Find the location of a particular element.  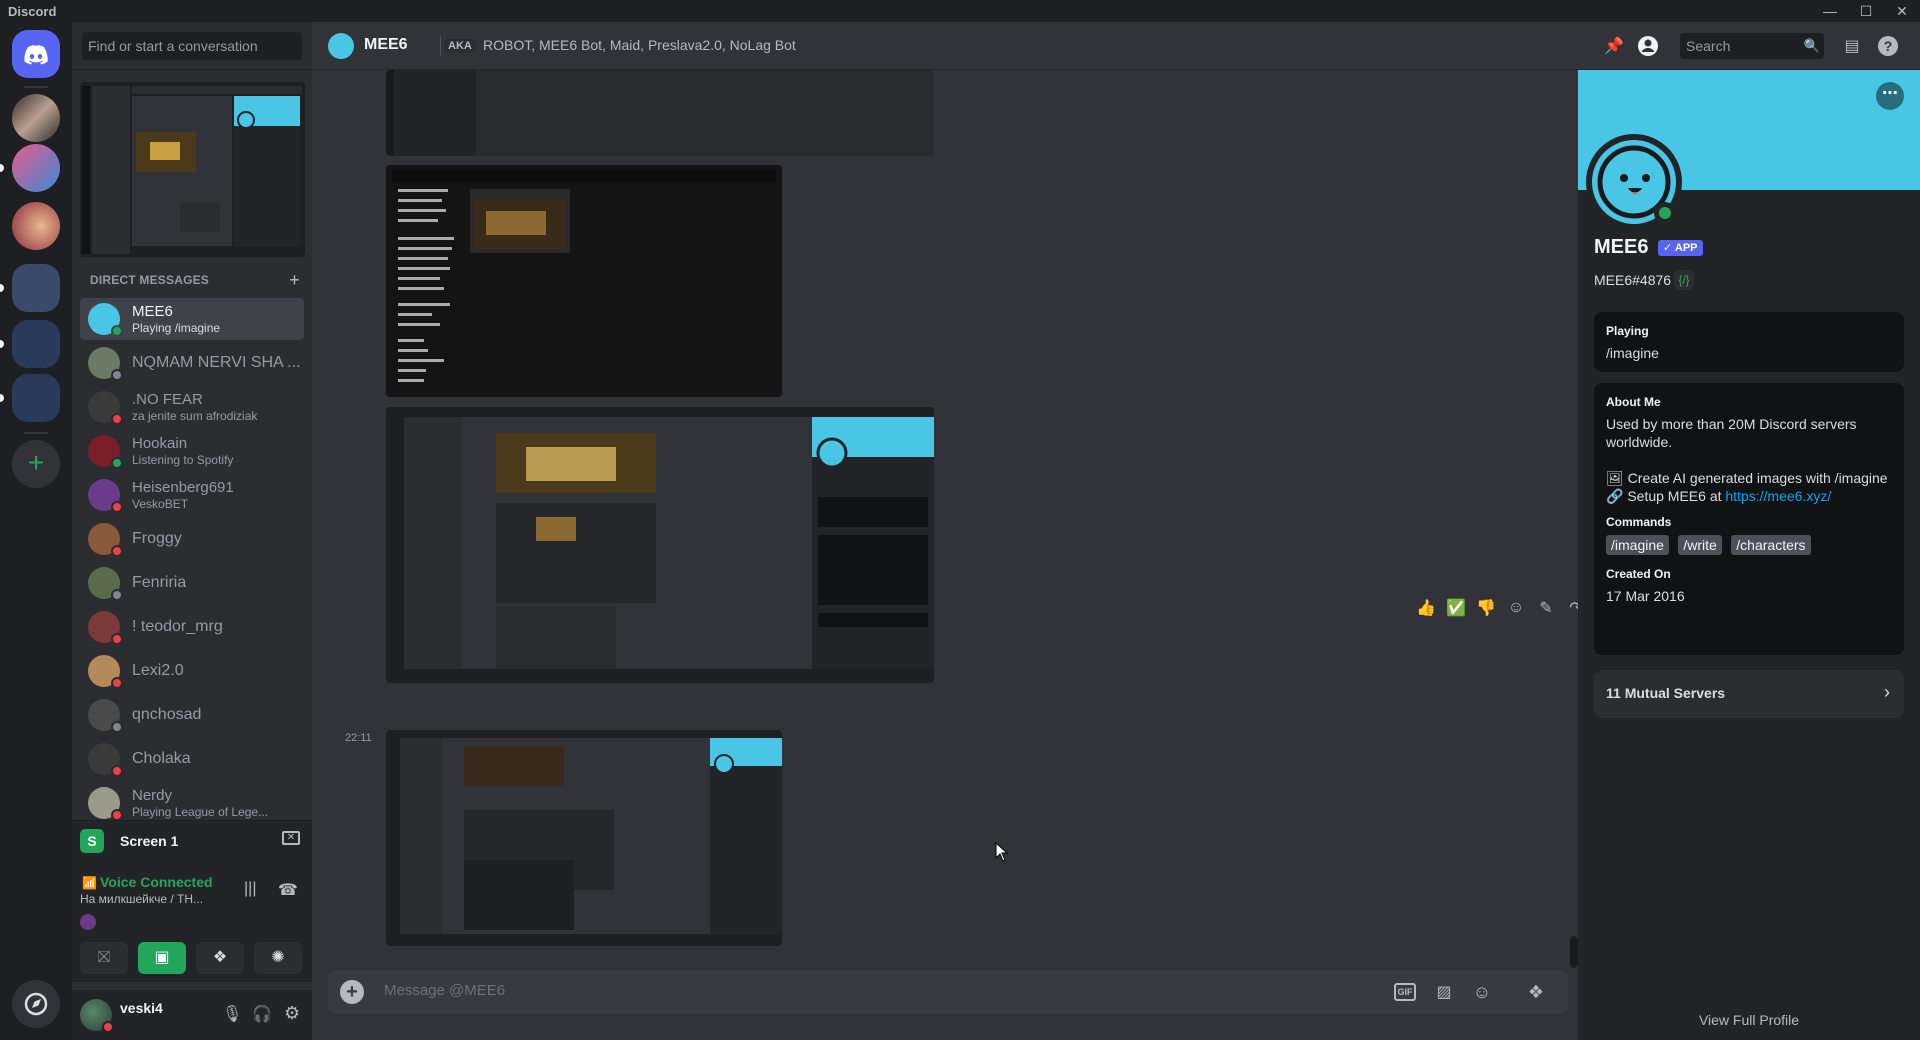

command-chip: /write is located at coordinates (1700, 545).